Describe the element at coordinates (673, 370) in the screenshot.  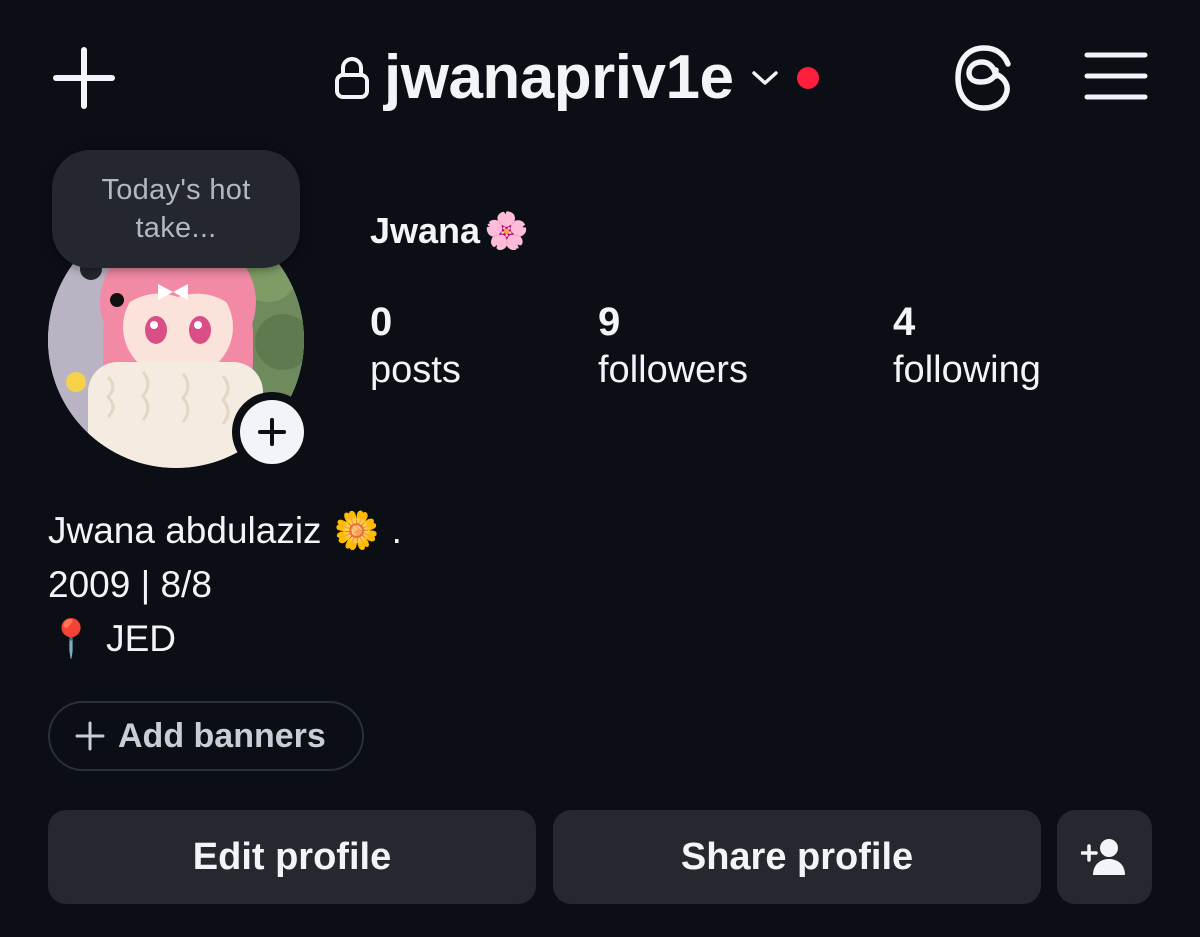
I see `followers-label: followers` at that location.